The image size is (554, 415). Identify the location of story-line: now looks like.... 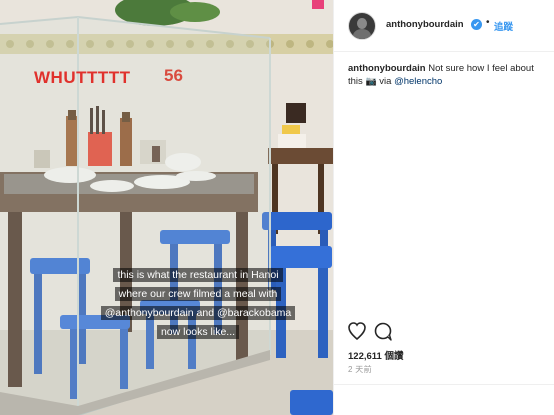
(198, 332).